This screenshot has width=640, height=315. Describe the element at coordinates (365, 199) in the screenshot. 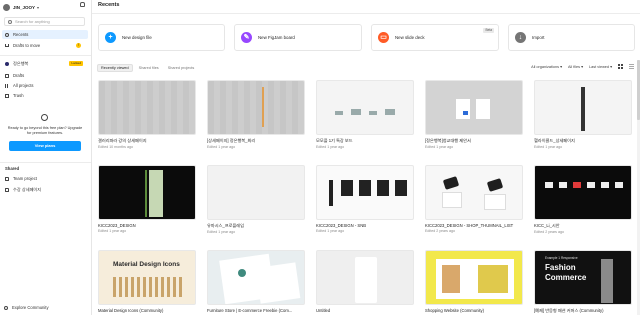

I see `file-card: KICC2023_DESIGN - SNB Edited 1 year ago` at that location.